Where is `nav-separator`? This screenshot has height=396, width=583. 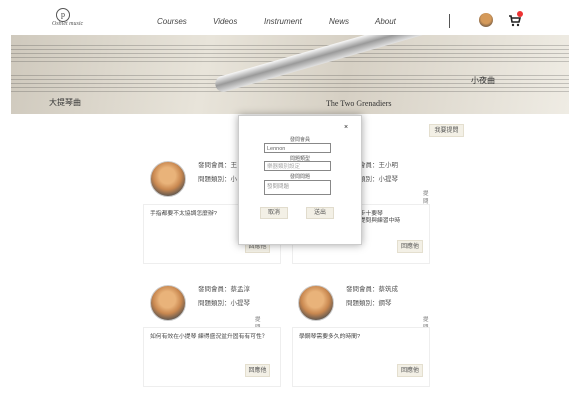 nav-separator is located at coordinates (449, 21).